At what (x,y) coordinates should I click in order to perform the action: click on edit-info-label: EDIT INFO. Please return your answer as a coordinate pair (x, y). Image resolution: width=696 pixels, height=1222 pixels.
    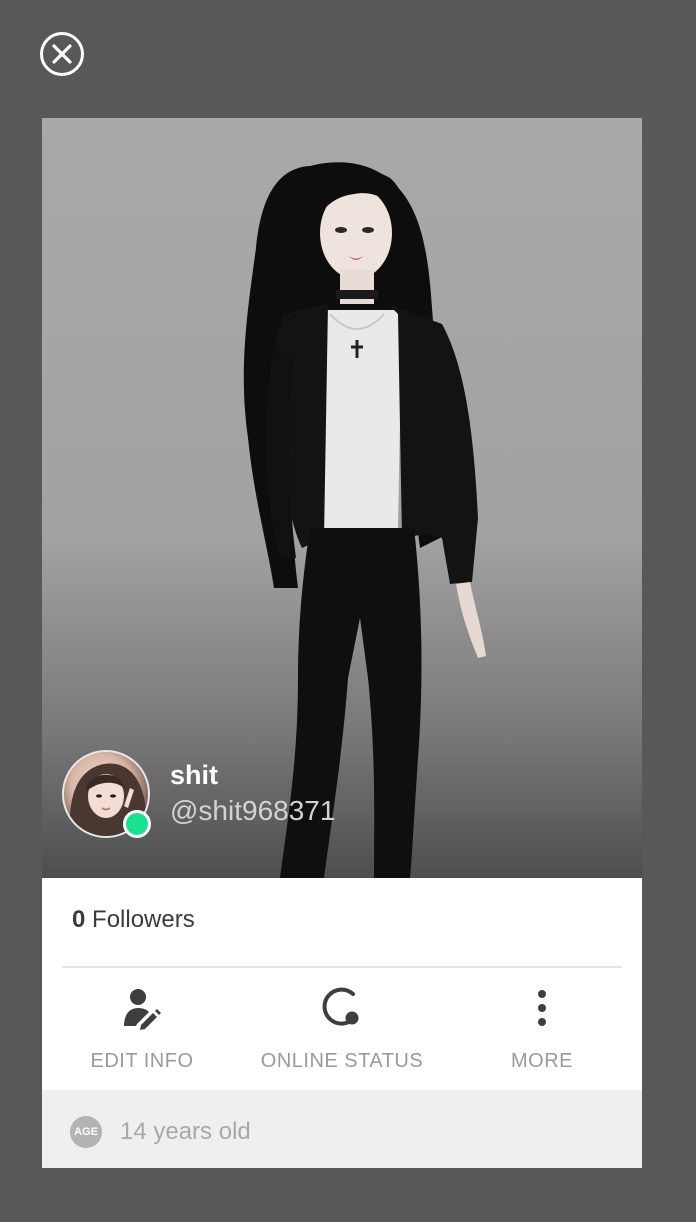
    Looking at the image, I should click on (142, 1061).